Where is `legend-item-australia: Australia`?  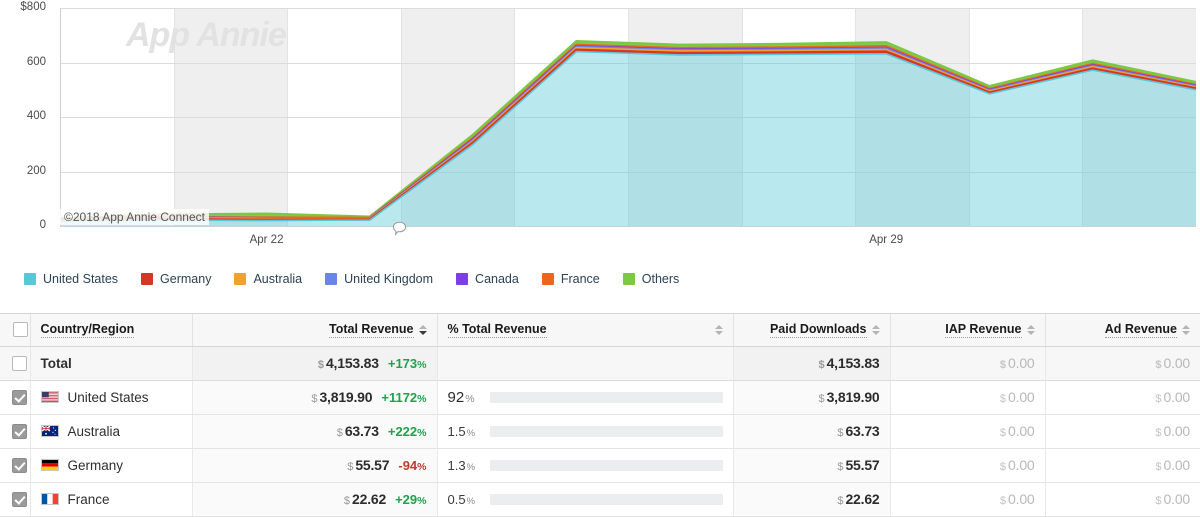 legend-item-australia: Australia is located at coordinates (268, 279).